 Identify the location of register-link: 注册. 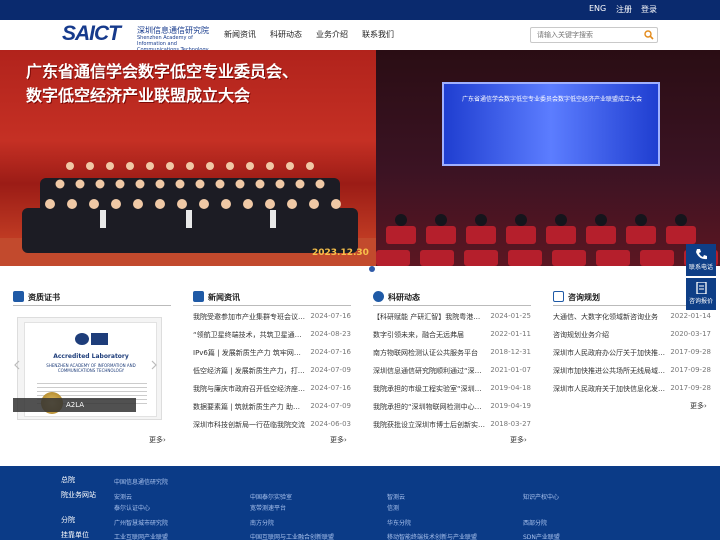
(624, 9).